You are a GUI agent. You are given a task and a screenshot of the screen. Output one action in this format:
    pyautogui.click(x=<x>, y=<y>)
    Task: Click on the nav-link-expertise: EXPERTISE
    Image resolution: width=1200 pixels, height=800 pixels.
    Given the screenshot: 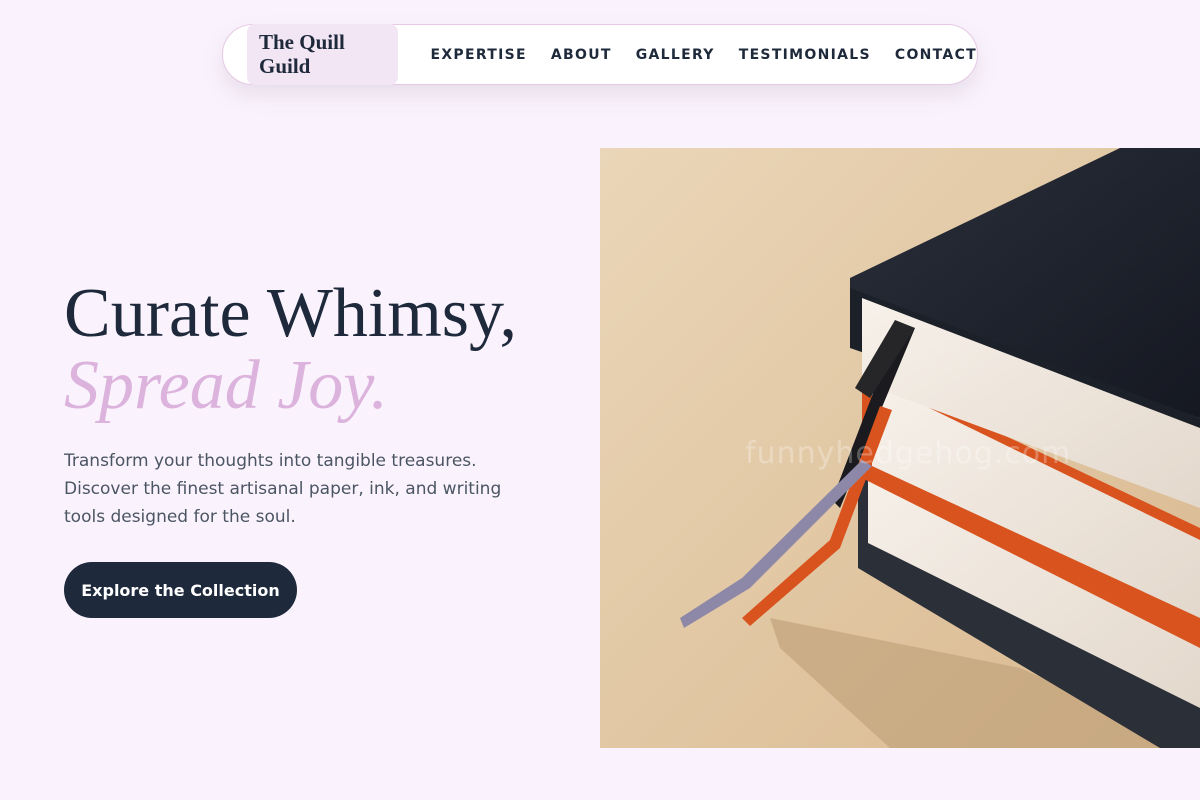 What is the action you would take?
    pyautogui.click(x=478, y=55)
    